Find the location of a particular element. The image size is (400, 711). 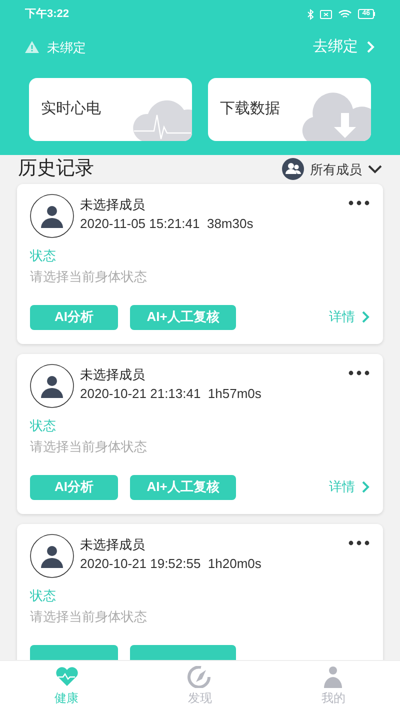

section-title: 历史记录 is located at coordinates (56, 169).